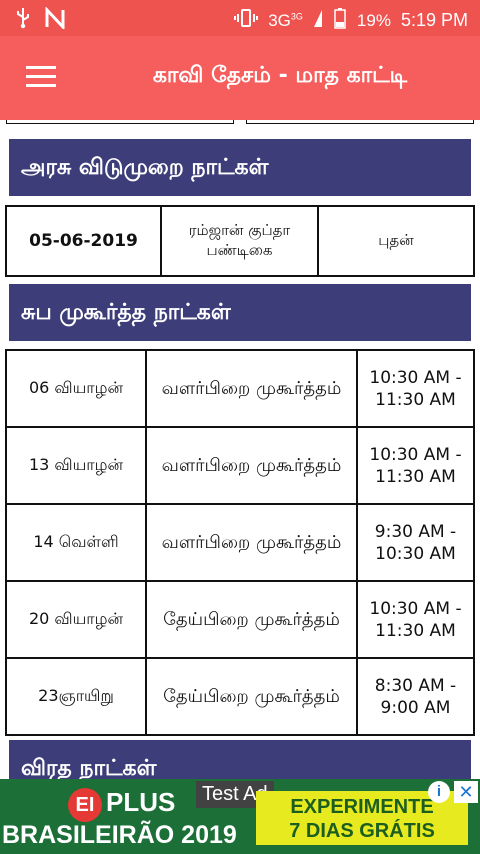  I want to click on status-left-icons, so click(40, 20).